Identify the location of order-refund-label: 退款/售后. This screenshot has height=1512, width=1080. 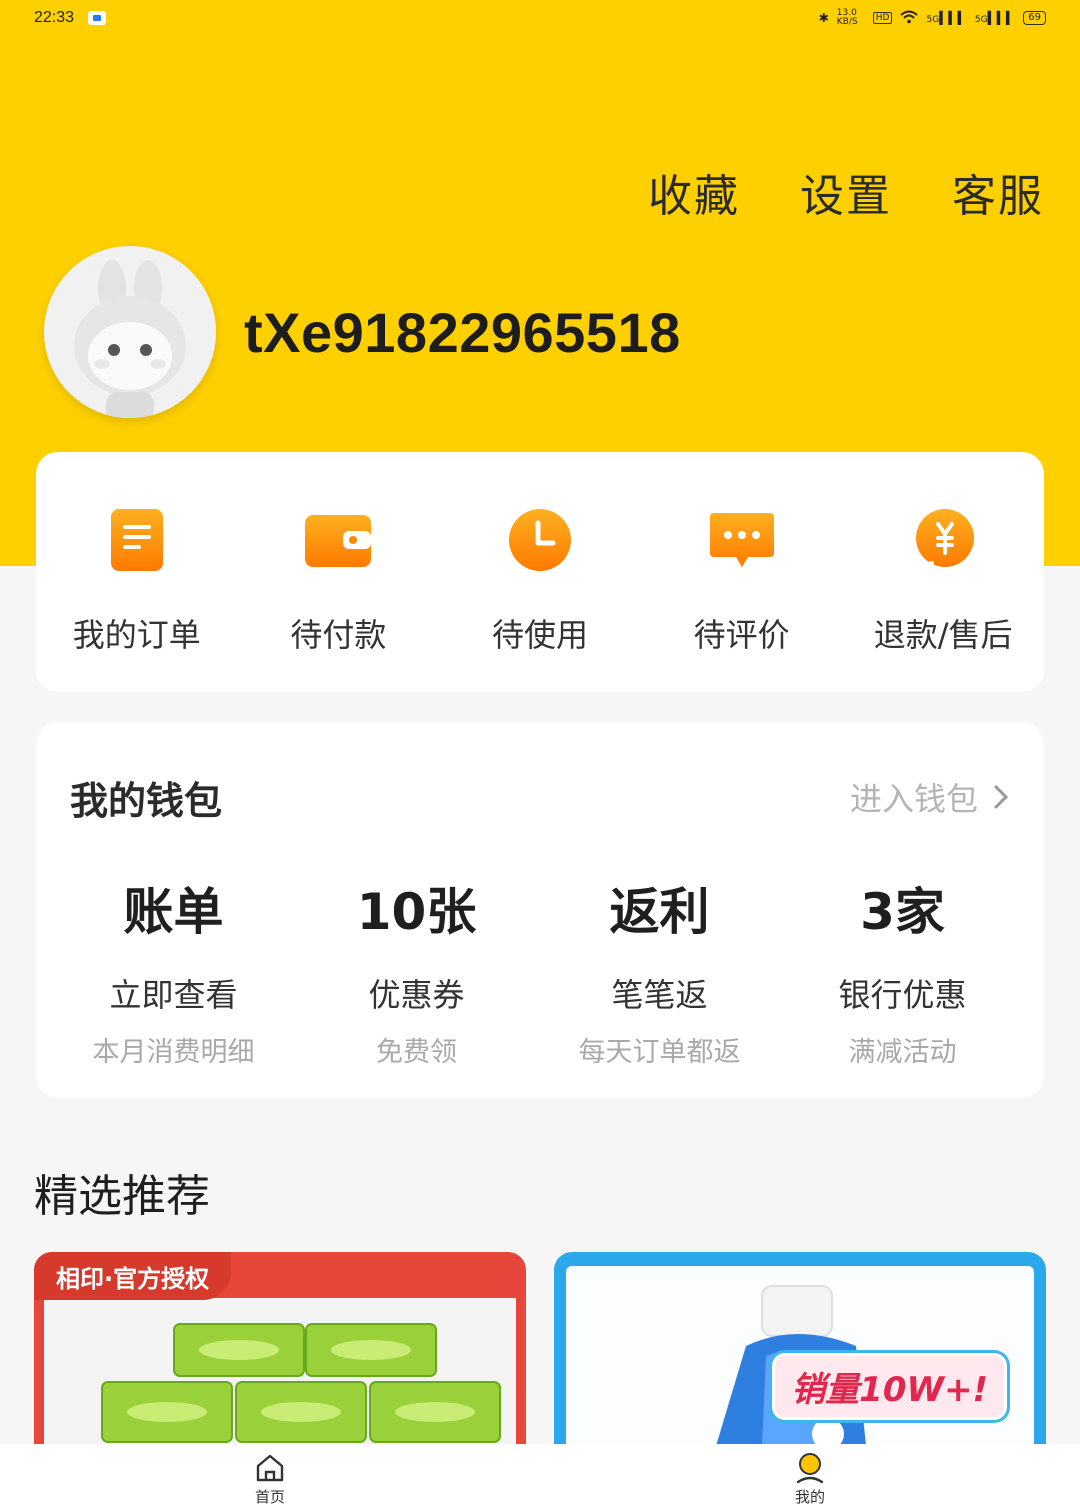
(943, 635).